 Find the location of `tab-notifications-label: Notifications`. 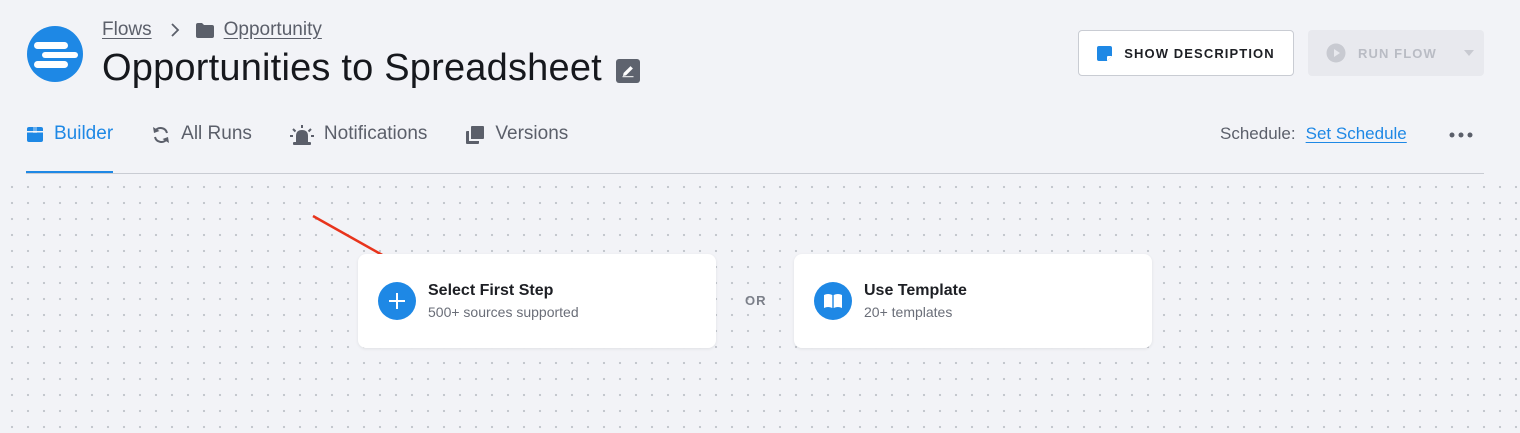

tab-notifications-label: Notifications is located at coordinates (375, 133).